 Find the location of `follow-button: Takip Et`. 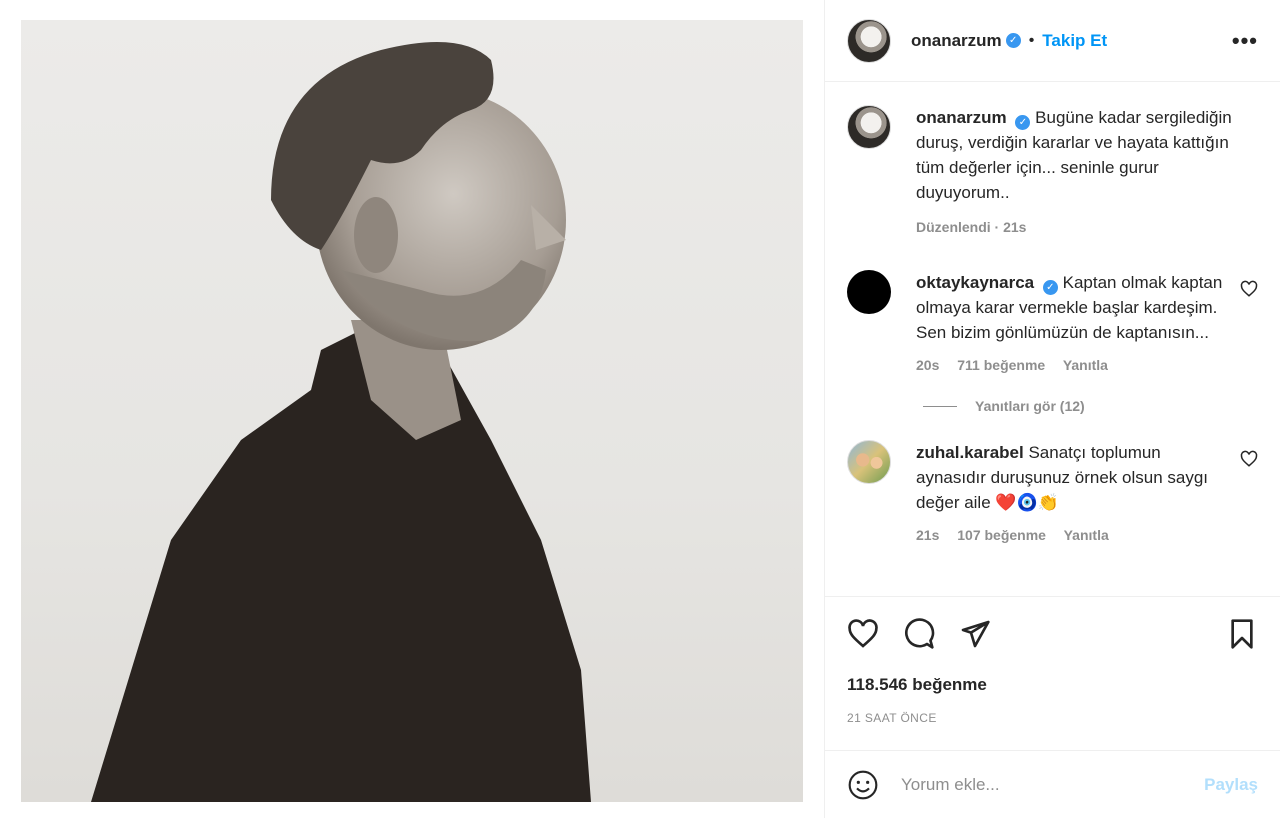

follow-button: Takip Et is located at coordinates (1074, 41).